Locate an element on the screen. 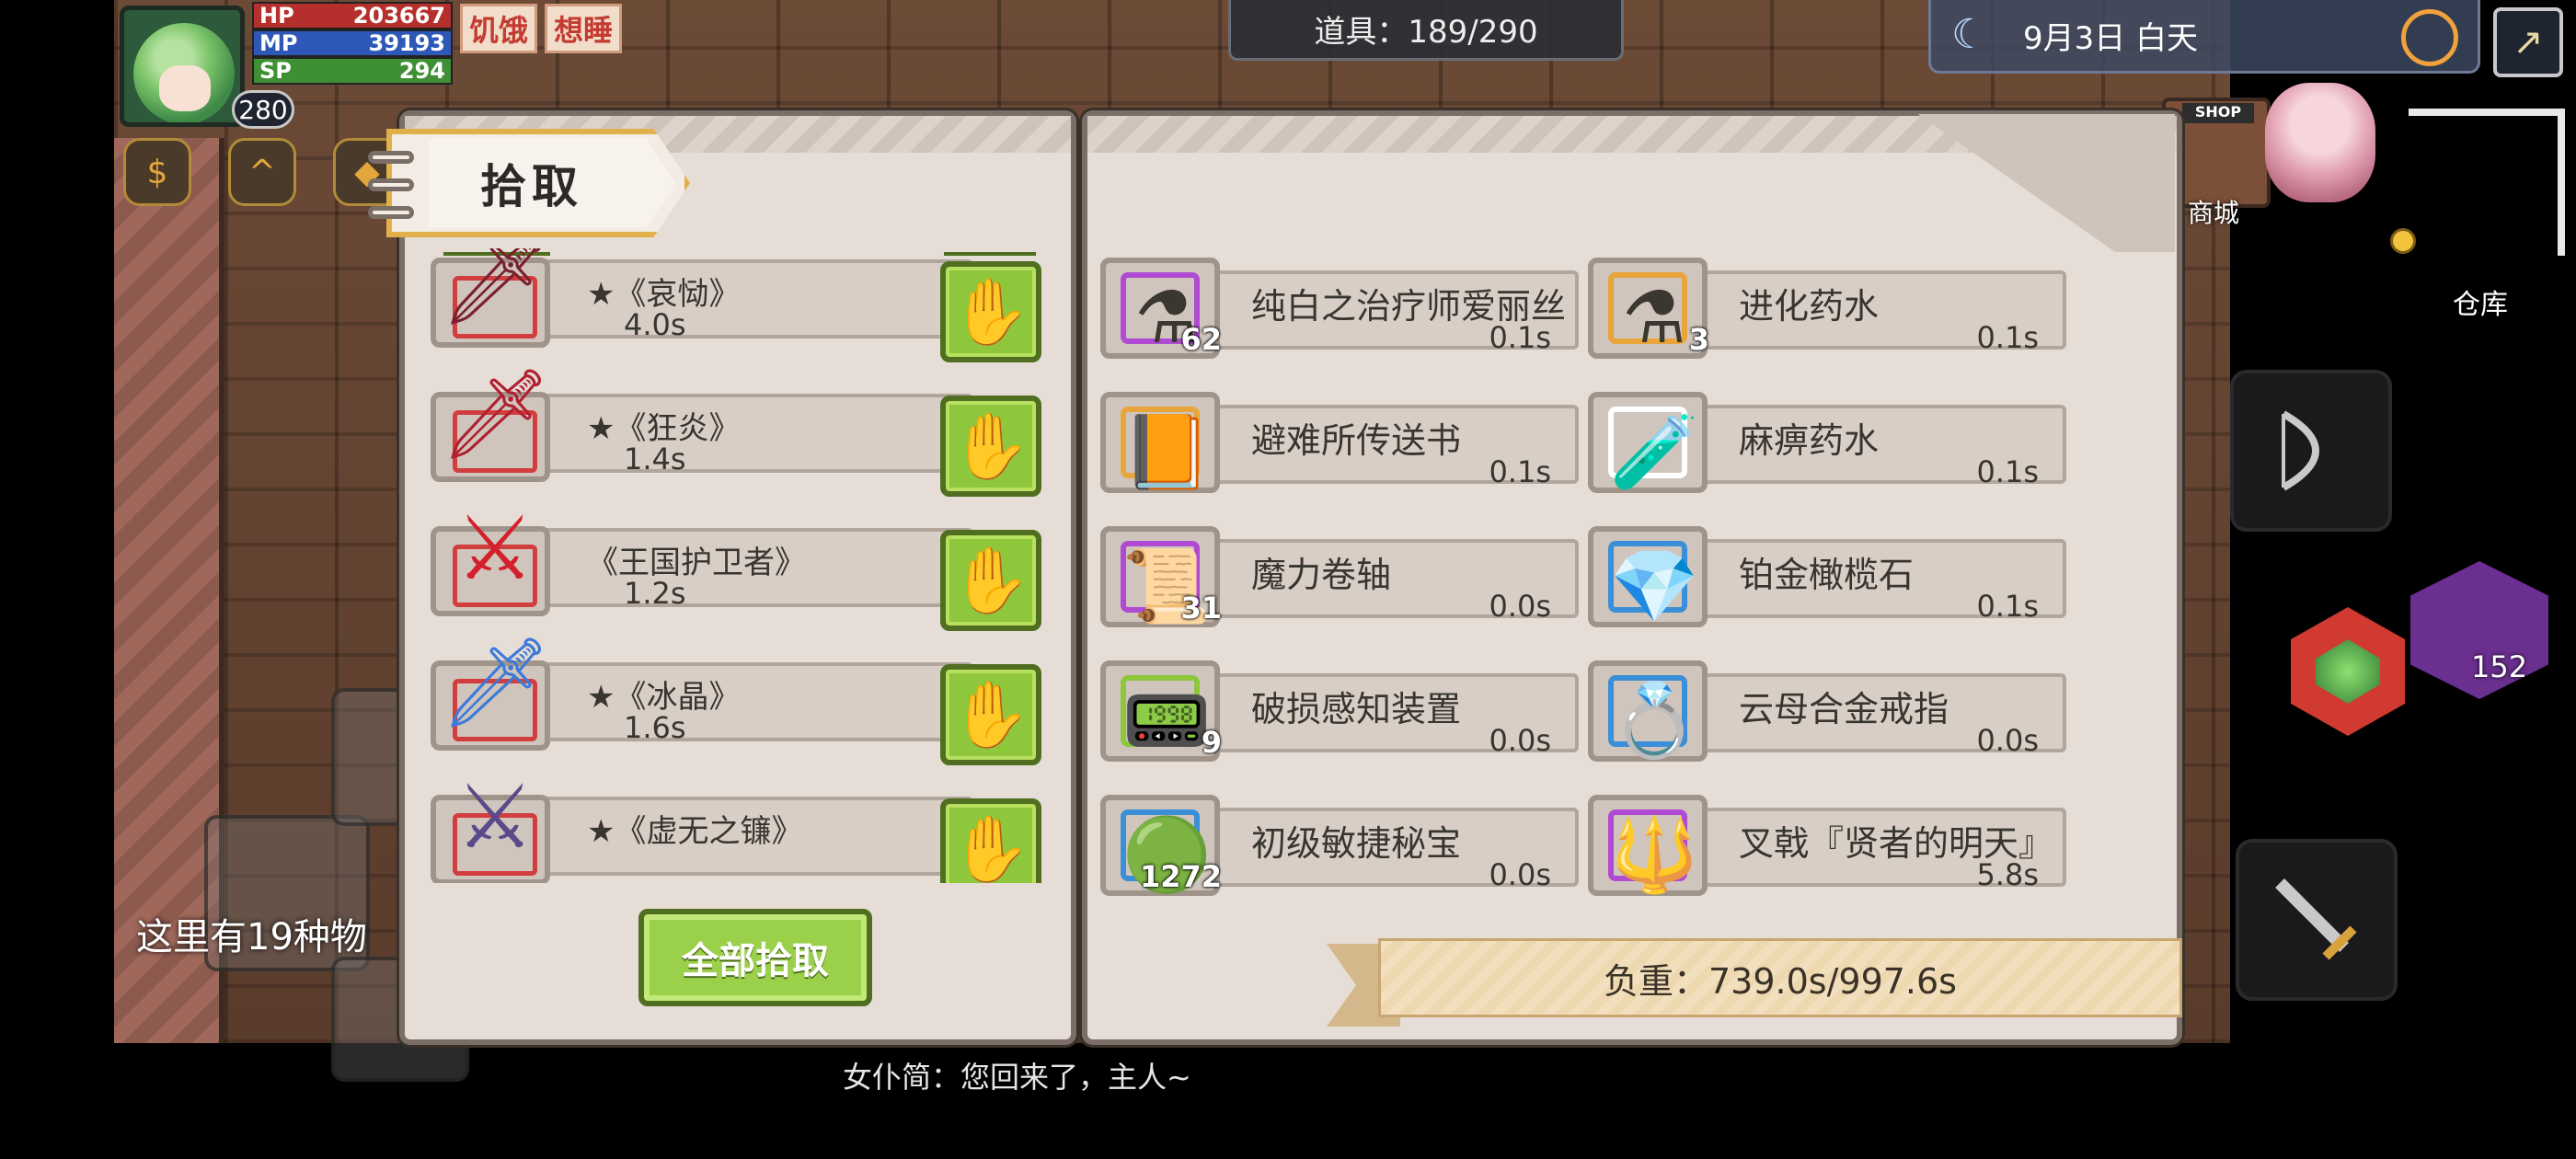 The image size is (2576, 1159). gem-icon is located at coordinates (2348, 671).